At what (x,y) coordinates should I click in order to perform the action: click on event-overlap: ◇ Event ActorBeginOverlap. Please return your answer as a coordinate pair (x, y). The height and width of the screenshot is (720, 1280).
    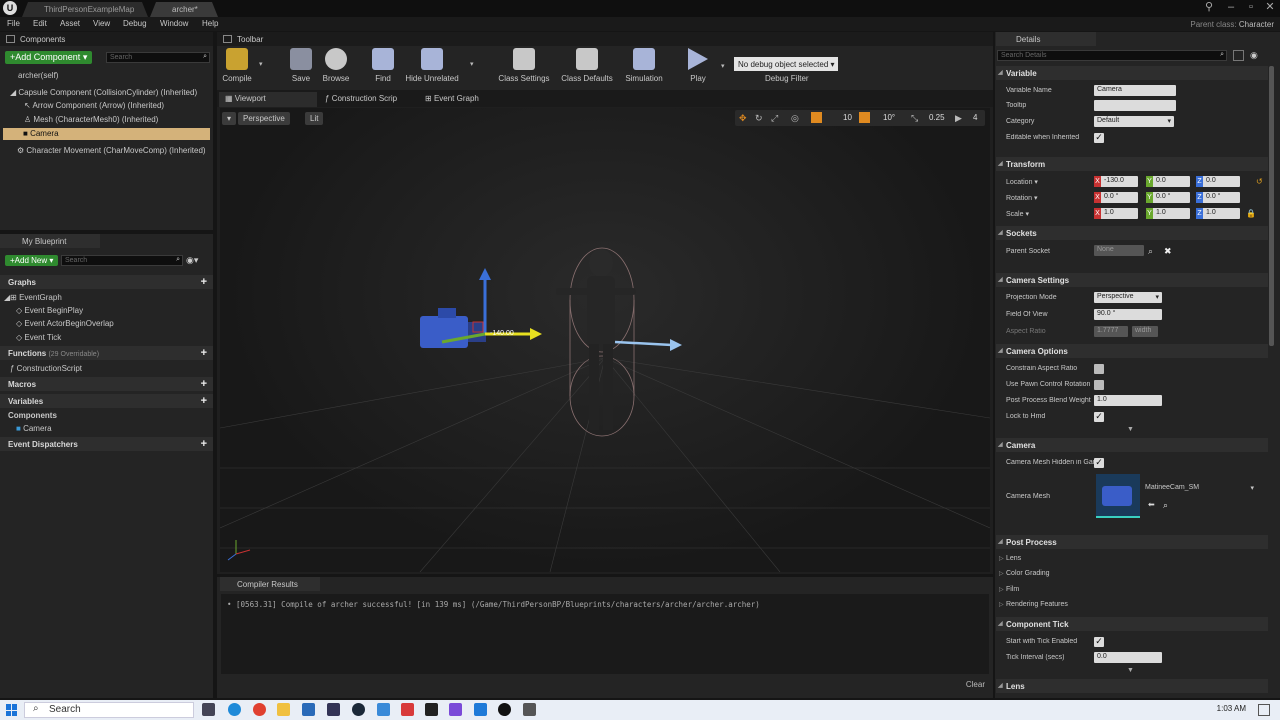
    Looking at the image, I should click on (65, 323).